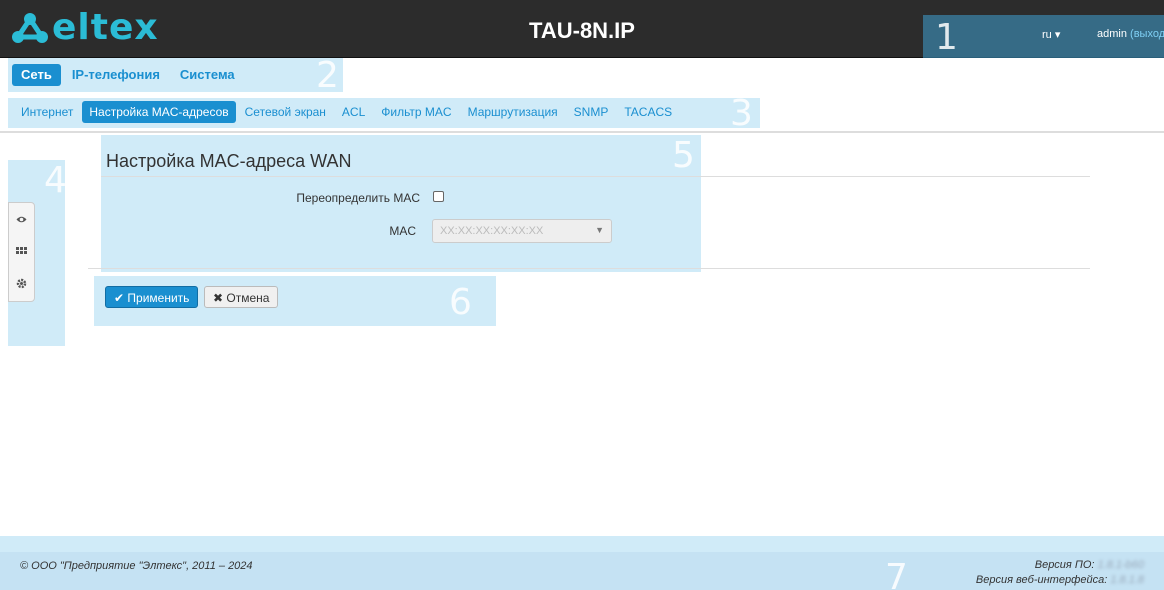 Image resolution: width=1164 pixels, height=590 pixels. I want to click on web-version-label: Версия веб-интерфейса:, so click(1041, 580).